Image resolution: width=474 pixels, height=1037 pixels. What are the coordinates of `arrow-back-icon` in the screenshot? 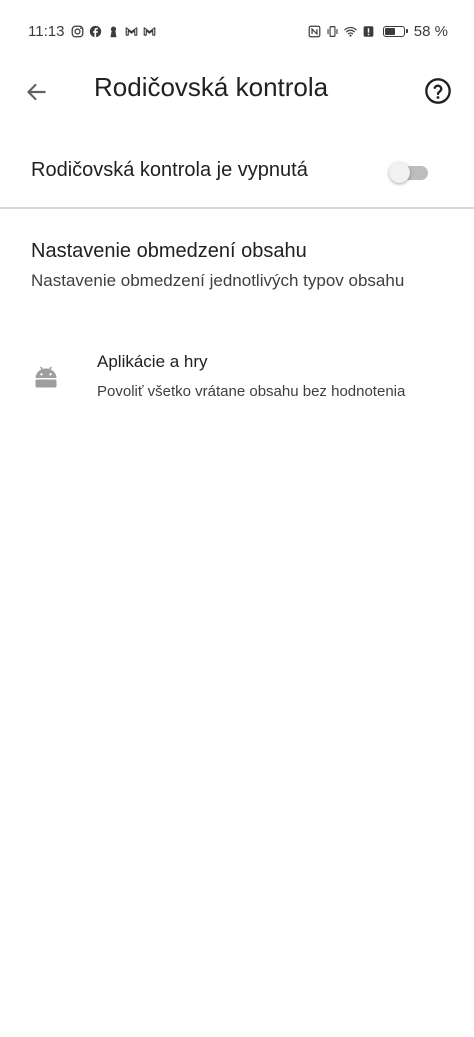 It's located at (36, 92).